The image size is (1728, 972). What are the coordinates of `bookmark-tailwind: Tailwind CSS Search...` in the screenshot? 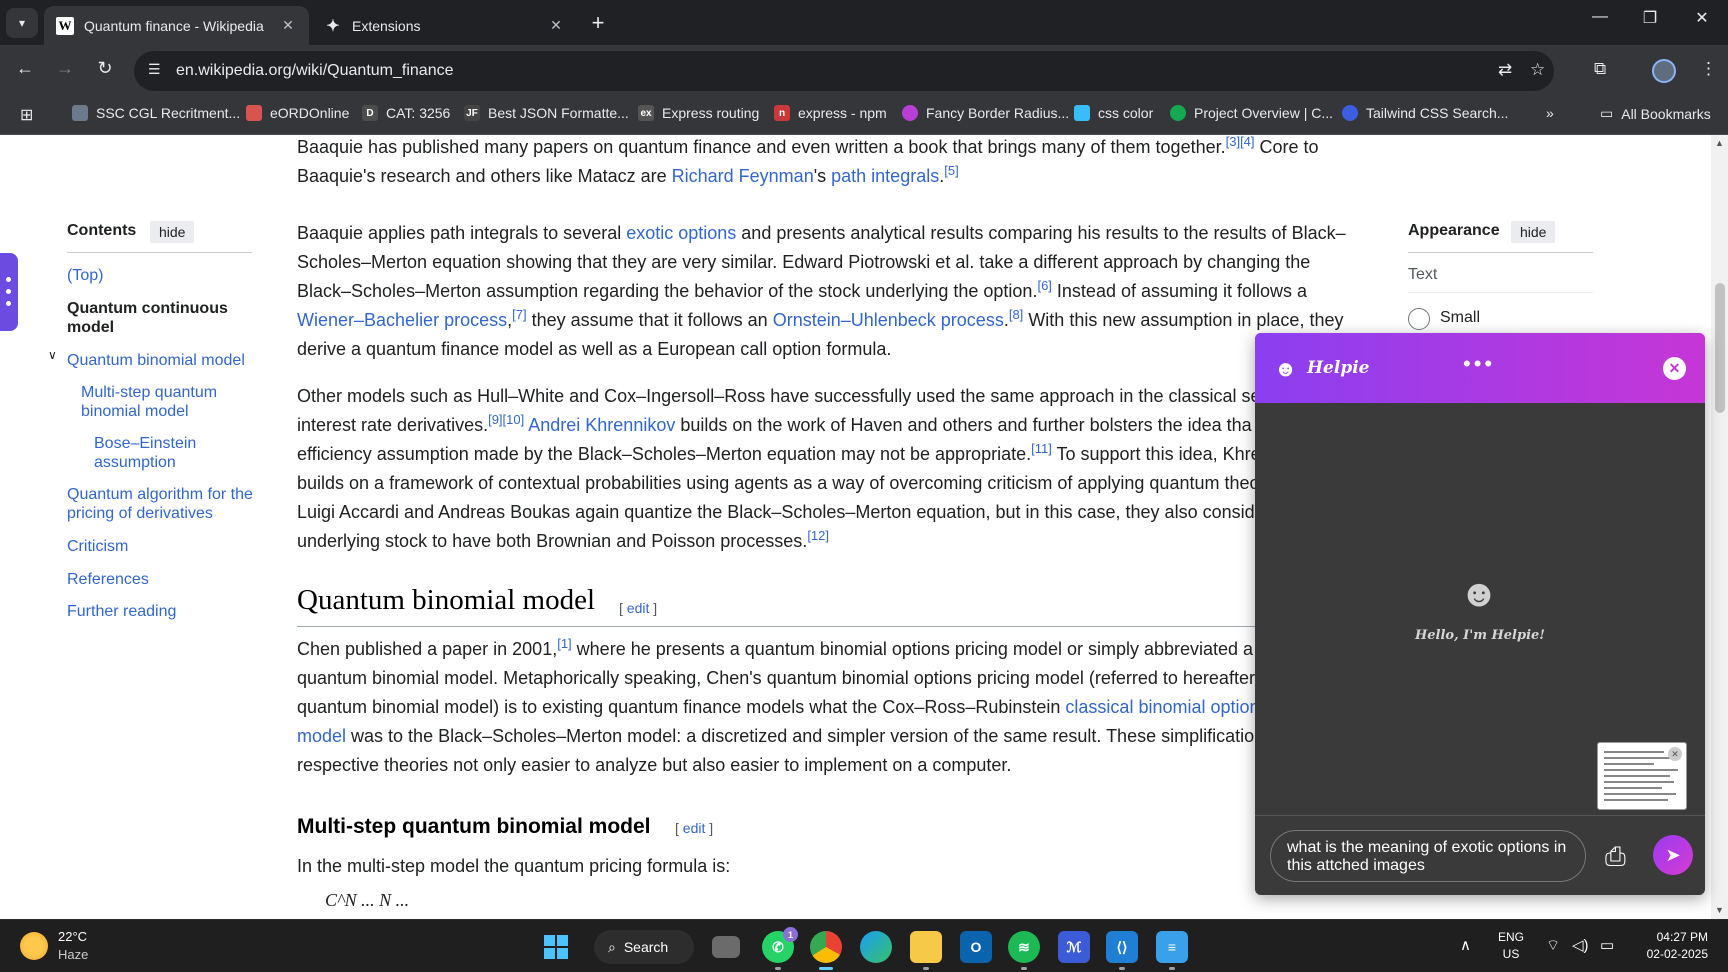 It's located at (1425, 113).